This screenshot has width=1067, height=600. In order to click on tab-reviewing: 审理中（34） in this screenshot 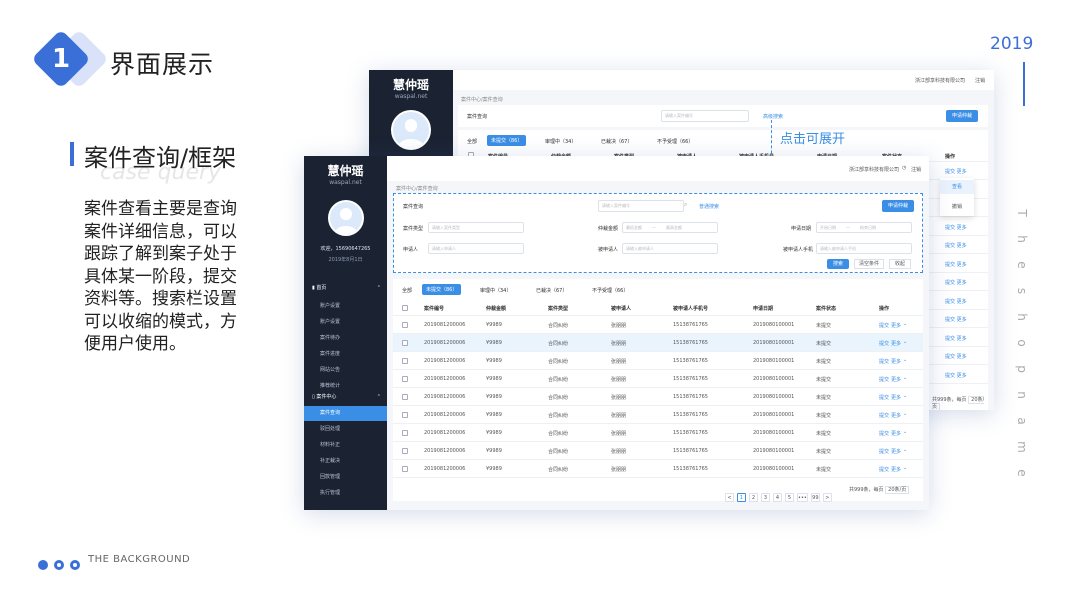, I will do `click(560, 141)`.